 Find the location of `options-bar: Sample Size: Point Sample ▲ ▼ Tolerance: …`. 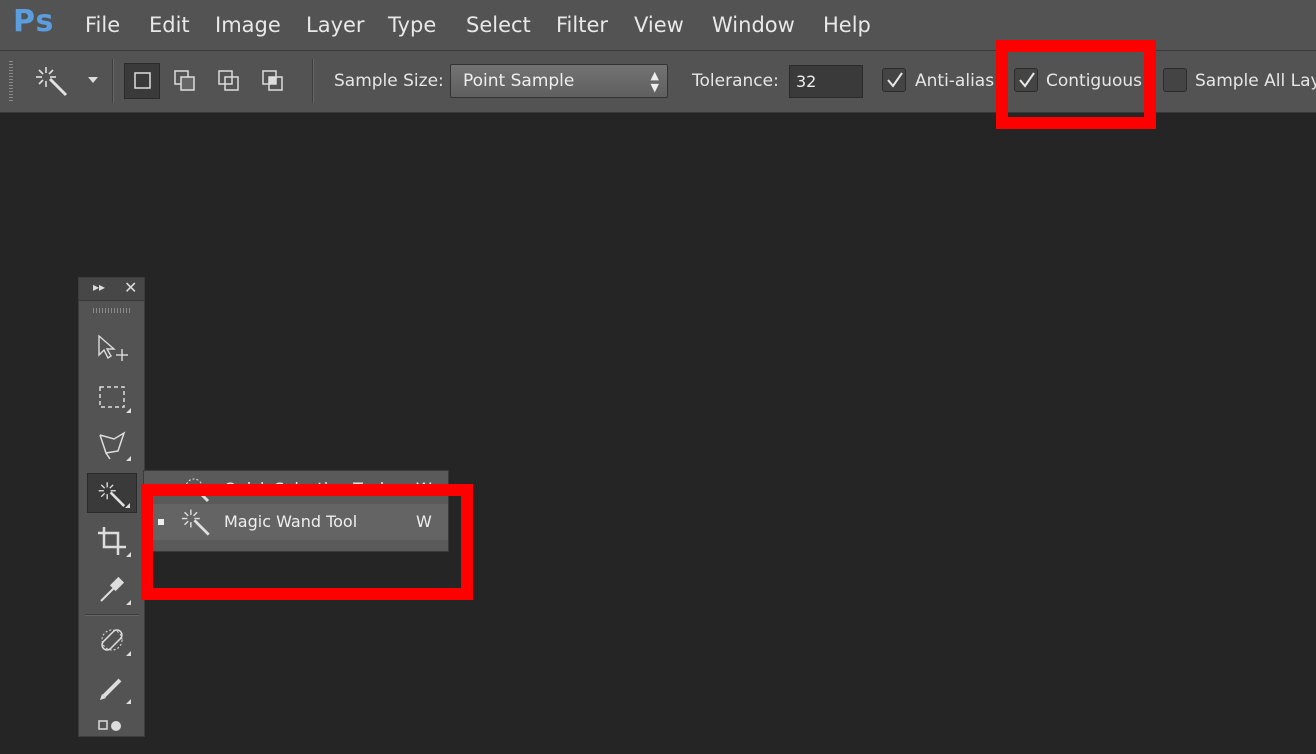

options-bar: Sample Size: Point Sample ▲ ▼ Tolerance: … is located at coordinates (658, 82).